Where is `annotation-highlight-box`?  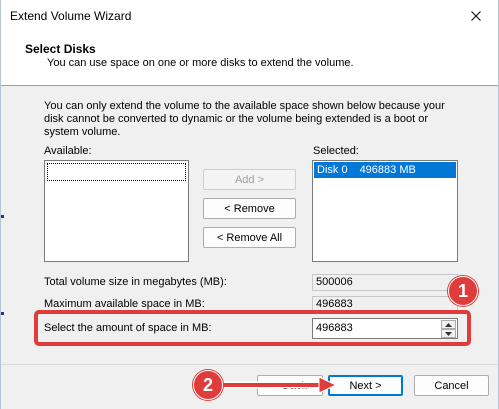 annotation-highlight-box is located at coordinates (252, 328).